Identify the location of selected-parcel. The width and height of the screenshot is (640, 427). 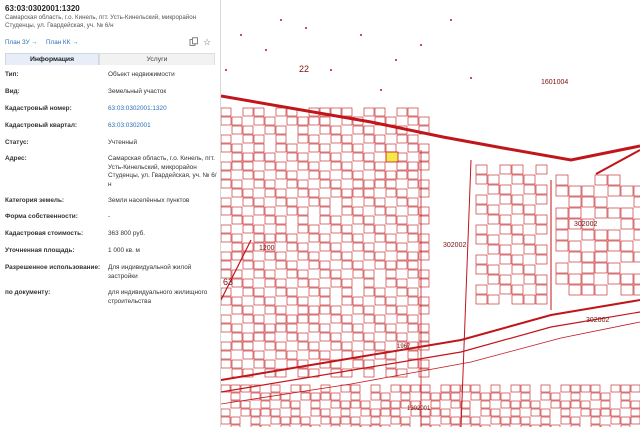
(392, 157).